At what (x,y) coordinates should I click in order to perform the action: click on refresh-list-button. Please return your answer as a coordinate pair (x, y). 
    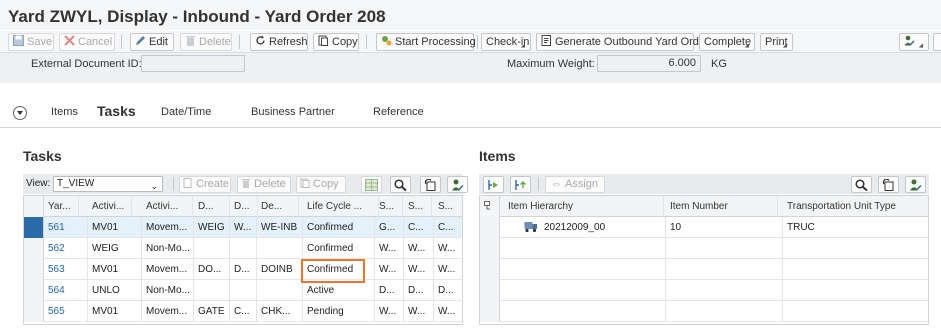
    Looking at the image, I should click on (430, 184).